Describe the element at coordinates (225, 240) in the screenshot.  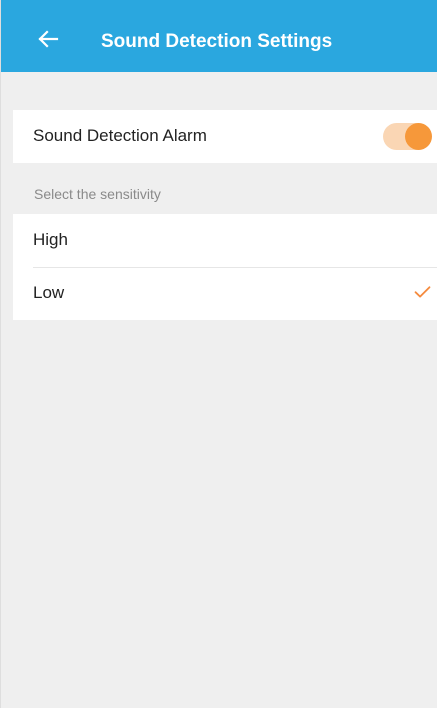
I see `sensitivity-option-high: High` at that location.